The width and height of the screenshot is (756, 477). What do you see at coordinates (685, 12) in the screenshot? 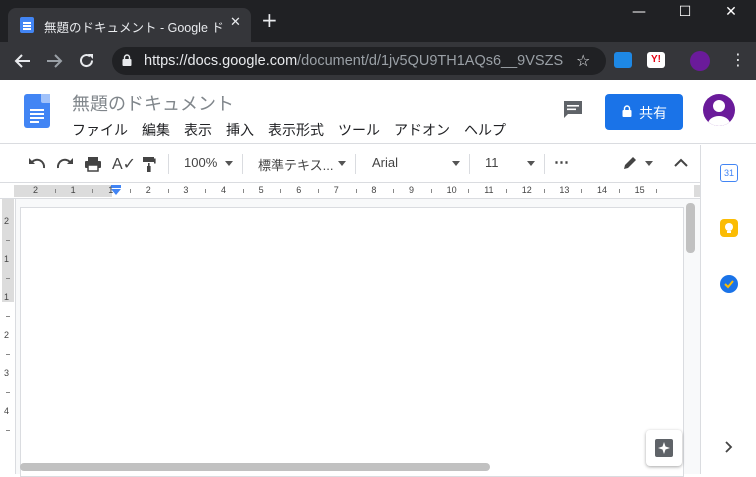
I see `maximize-button: ☐` at bounding box center [685, 12].